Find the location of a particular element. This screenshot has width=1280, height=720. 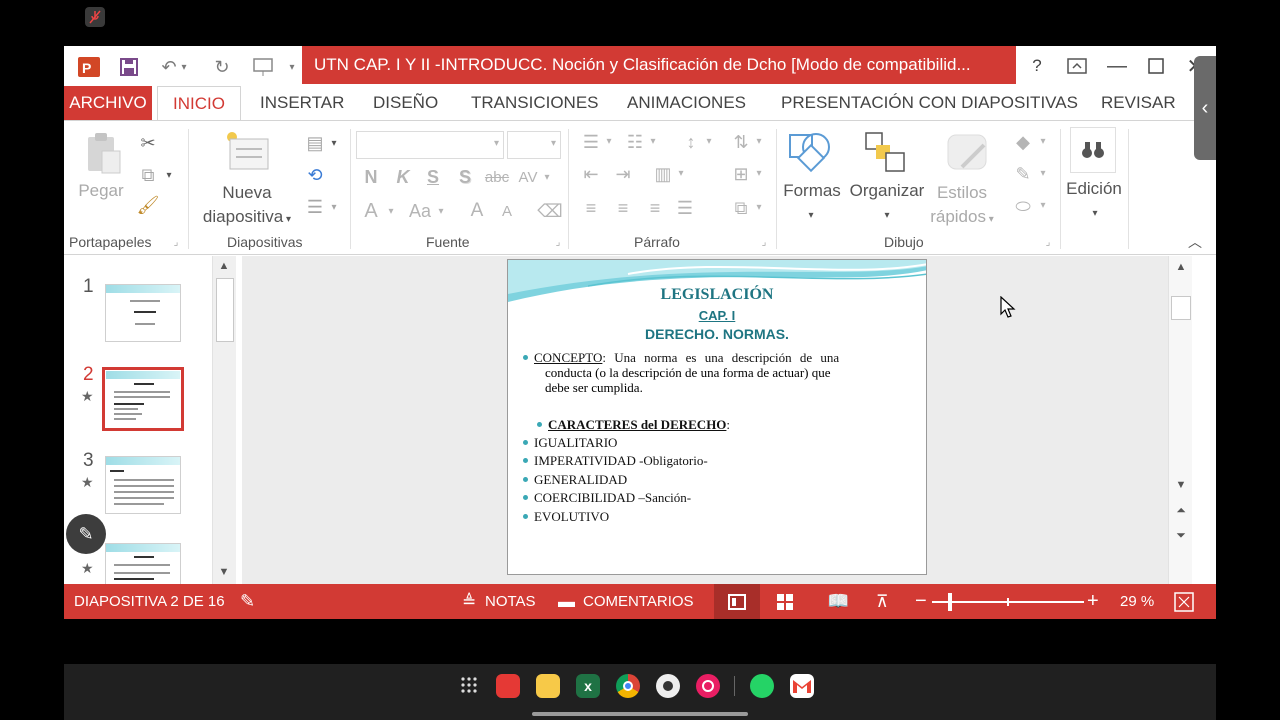

paste-icon is located at coordinates (104, 154).